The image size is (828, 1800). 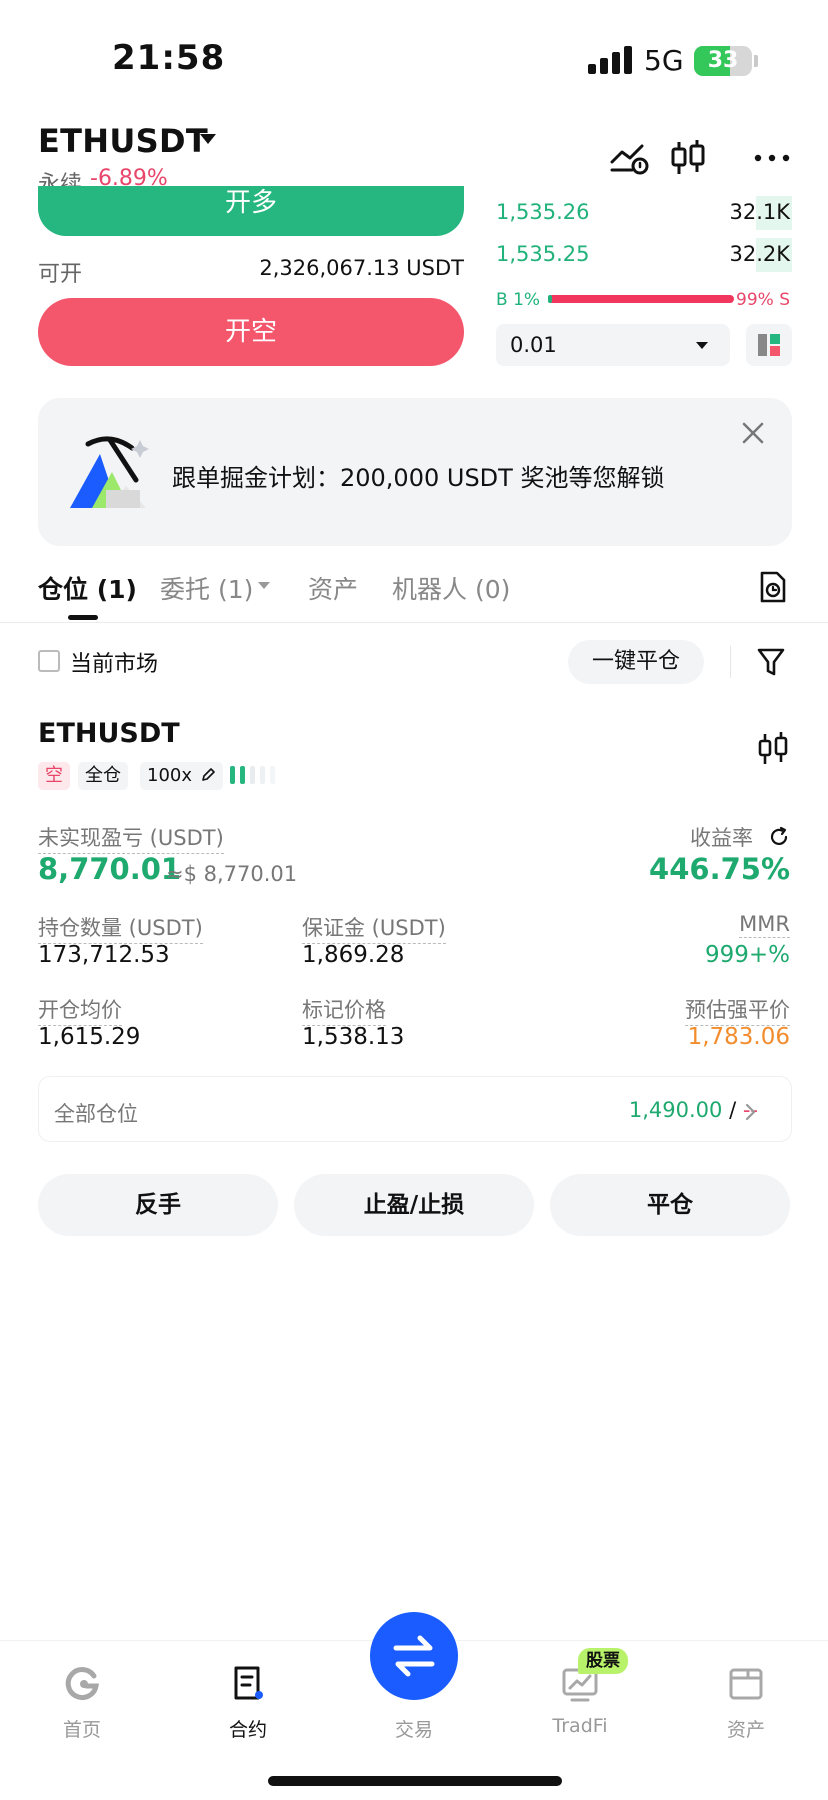 What do you see at coordinates (131, 838) in the screenshot?
I see `unrealized-pnl-label: 未实现盈亏 (USDT)` at bounding box center [131, 838].